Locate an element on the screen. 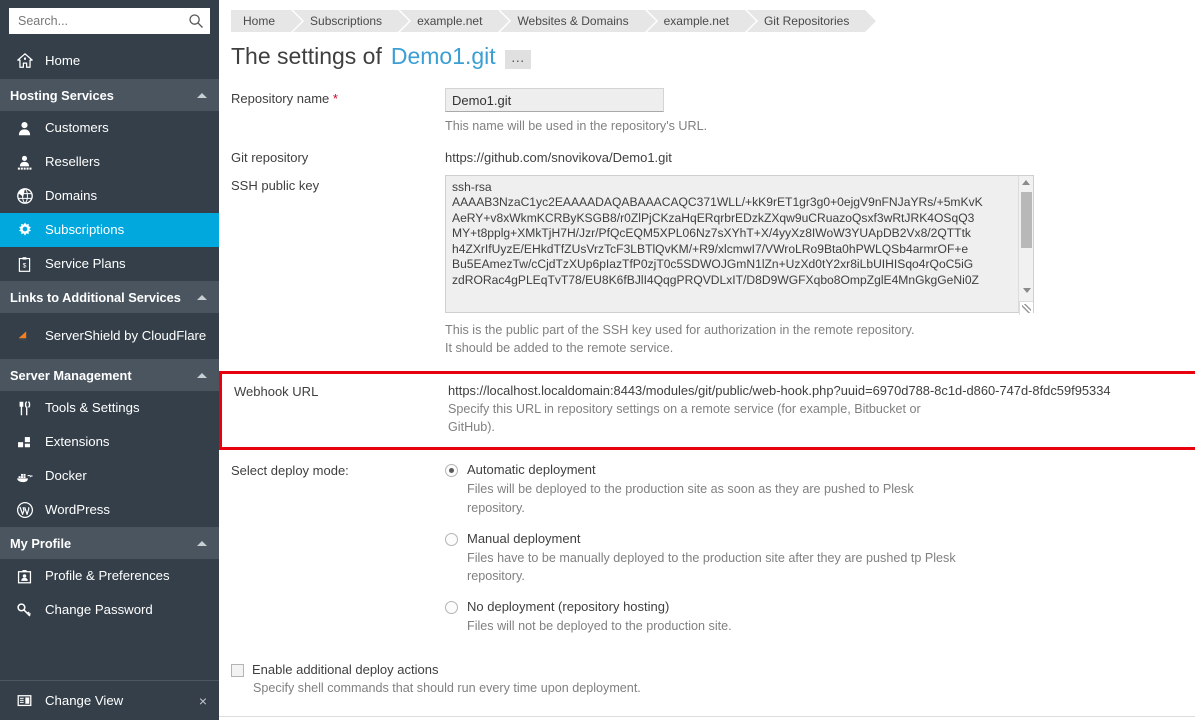 This screenshot has width=1195, height=720. resellers-icon is located at coordinates (24, 162).